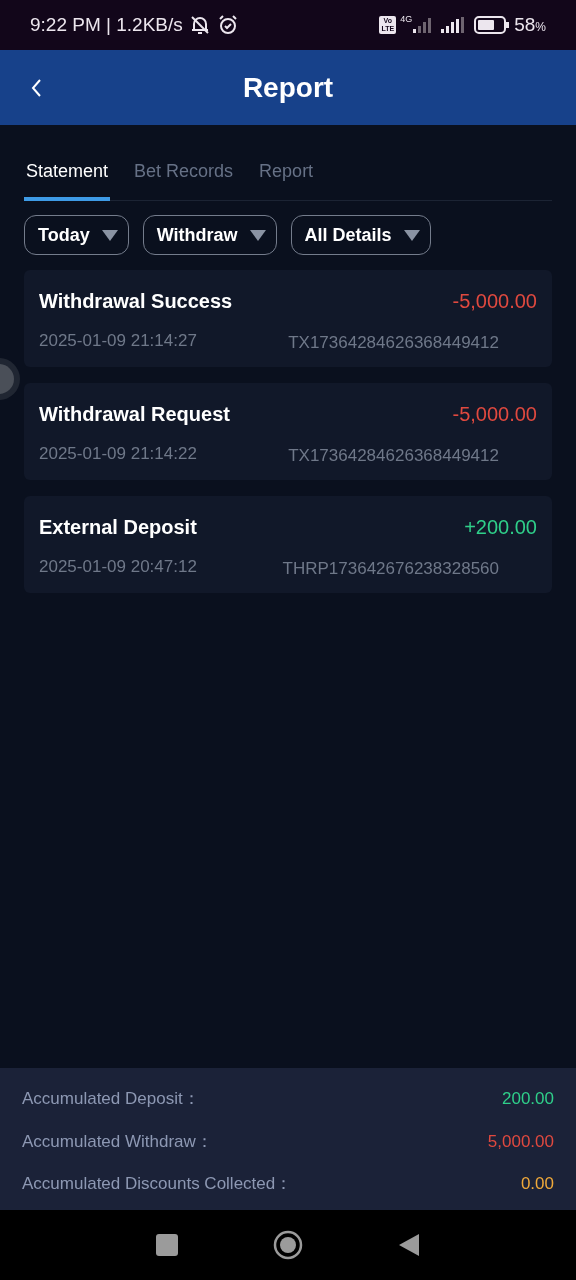 The height and width of the screenshot is (1280, 576). I want to click on tab: Bet Records, so click(184, 173).